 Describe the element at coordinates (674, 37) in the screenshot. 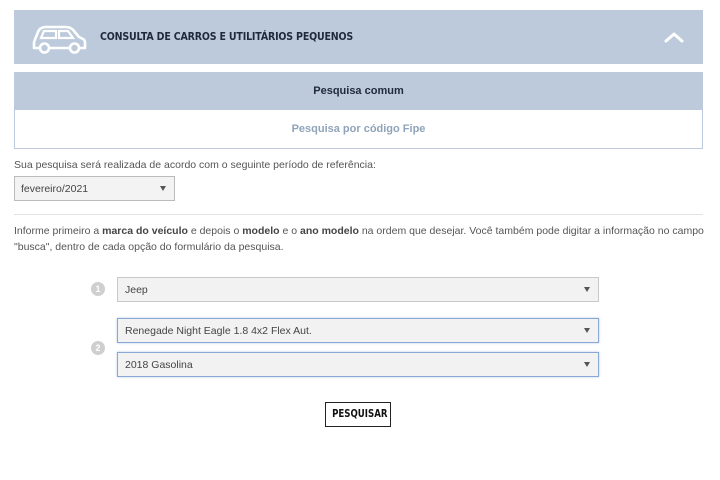

I see `chevron-up-icon` at that location.